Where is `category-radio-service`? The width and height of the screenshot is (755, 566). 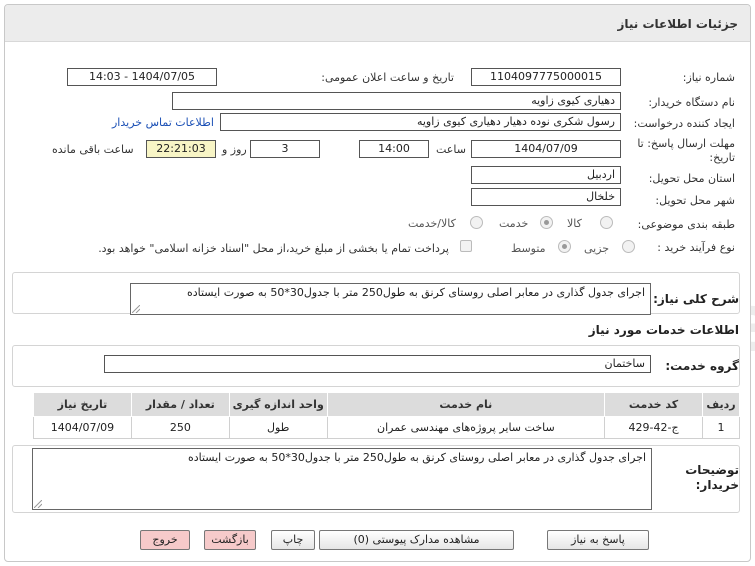 category-radio-service is located at coordinates (546, 222).